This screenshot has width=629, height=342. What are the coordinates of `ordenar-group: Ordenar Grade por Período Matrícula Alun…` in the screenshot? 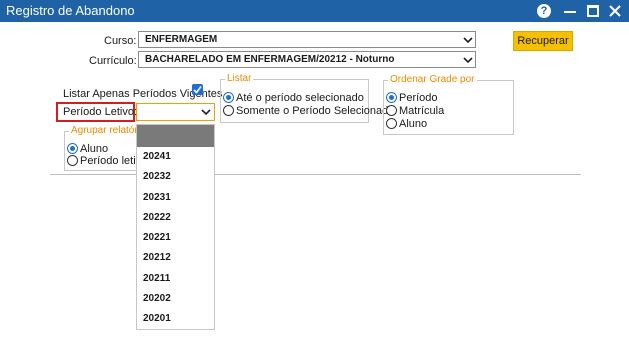 It's located at (448, 104).